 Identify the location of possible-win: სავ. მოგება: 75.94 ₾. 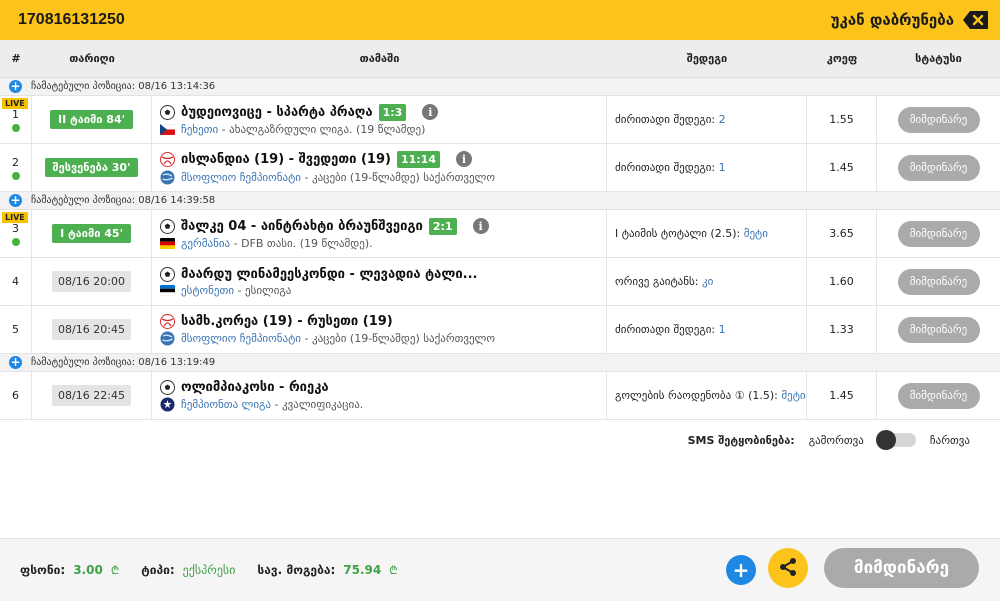
(327, 570).